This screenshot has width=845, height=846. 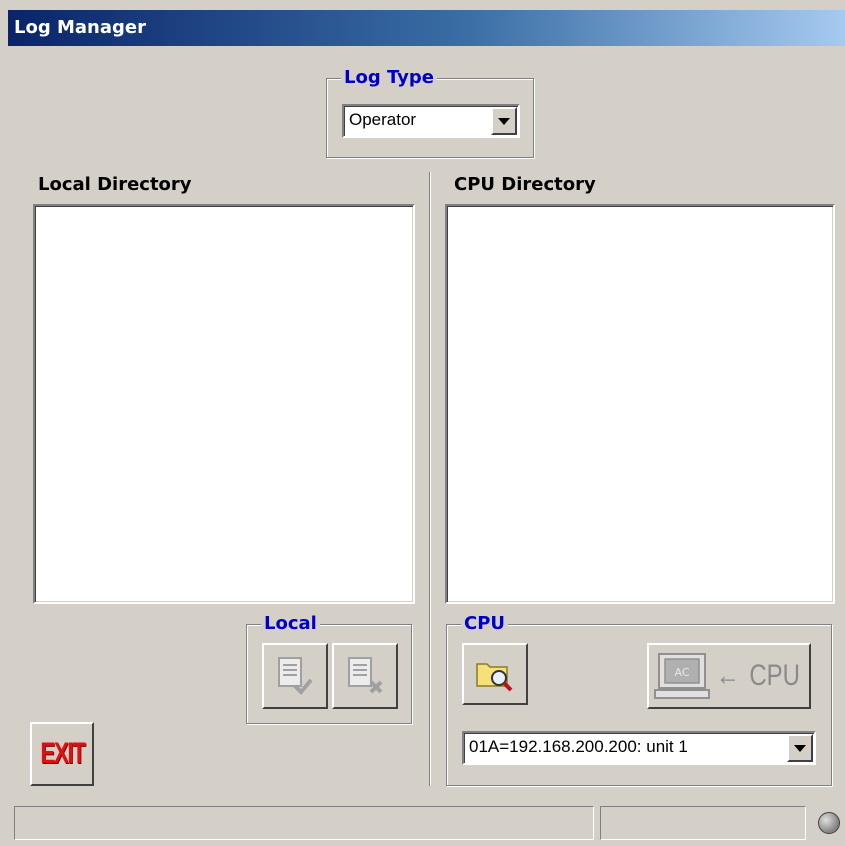 I want to click on cpu-dropdown-button, so click(x=800, y=748).